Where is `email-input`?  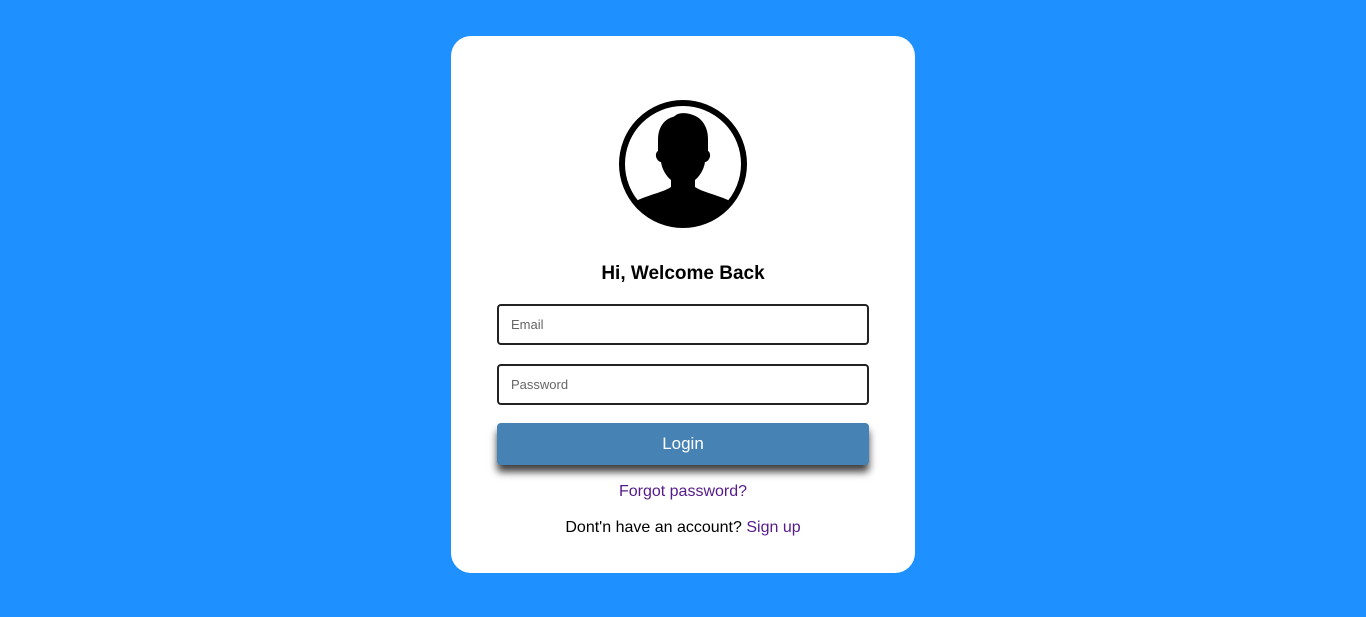
email-input is located at coordinates (683, 324).